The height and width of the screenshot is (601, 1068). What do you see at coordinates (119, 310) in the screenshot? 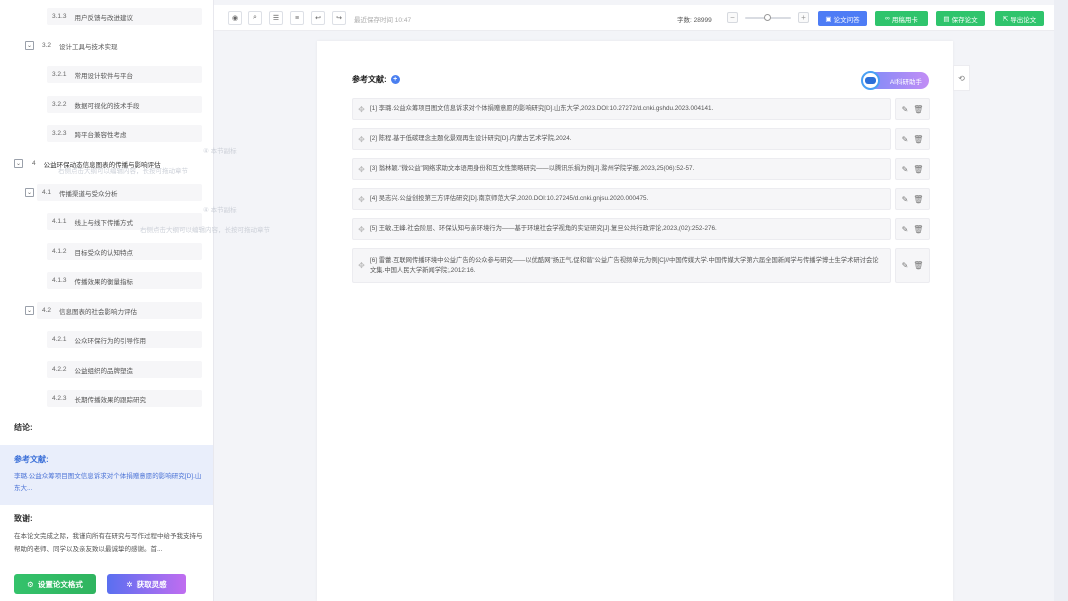
I see `outline-item-4-2: 4.2 信息图表的社会影响力评估` at bounding box center [119, 310].